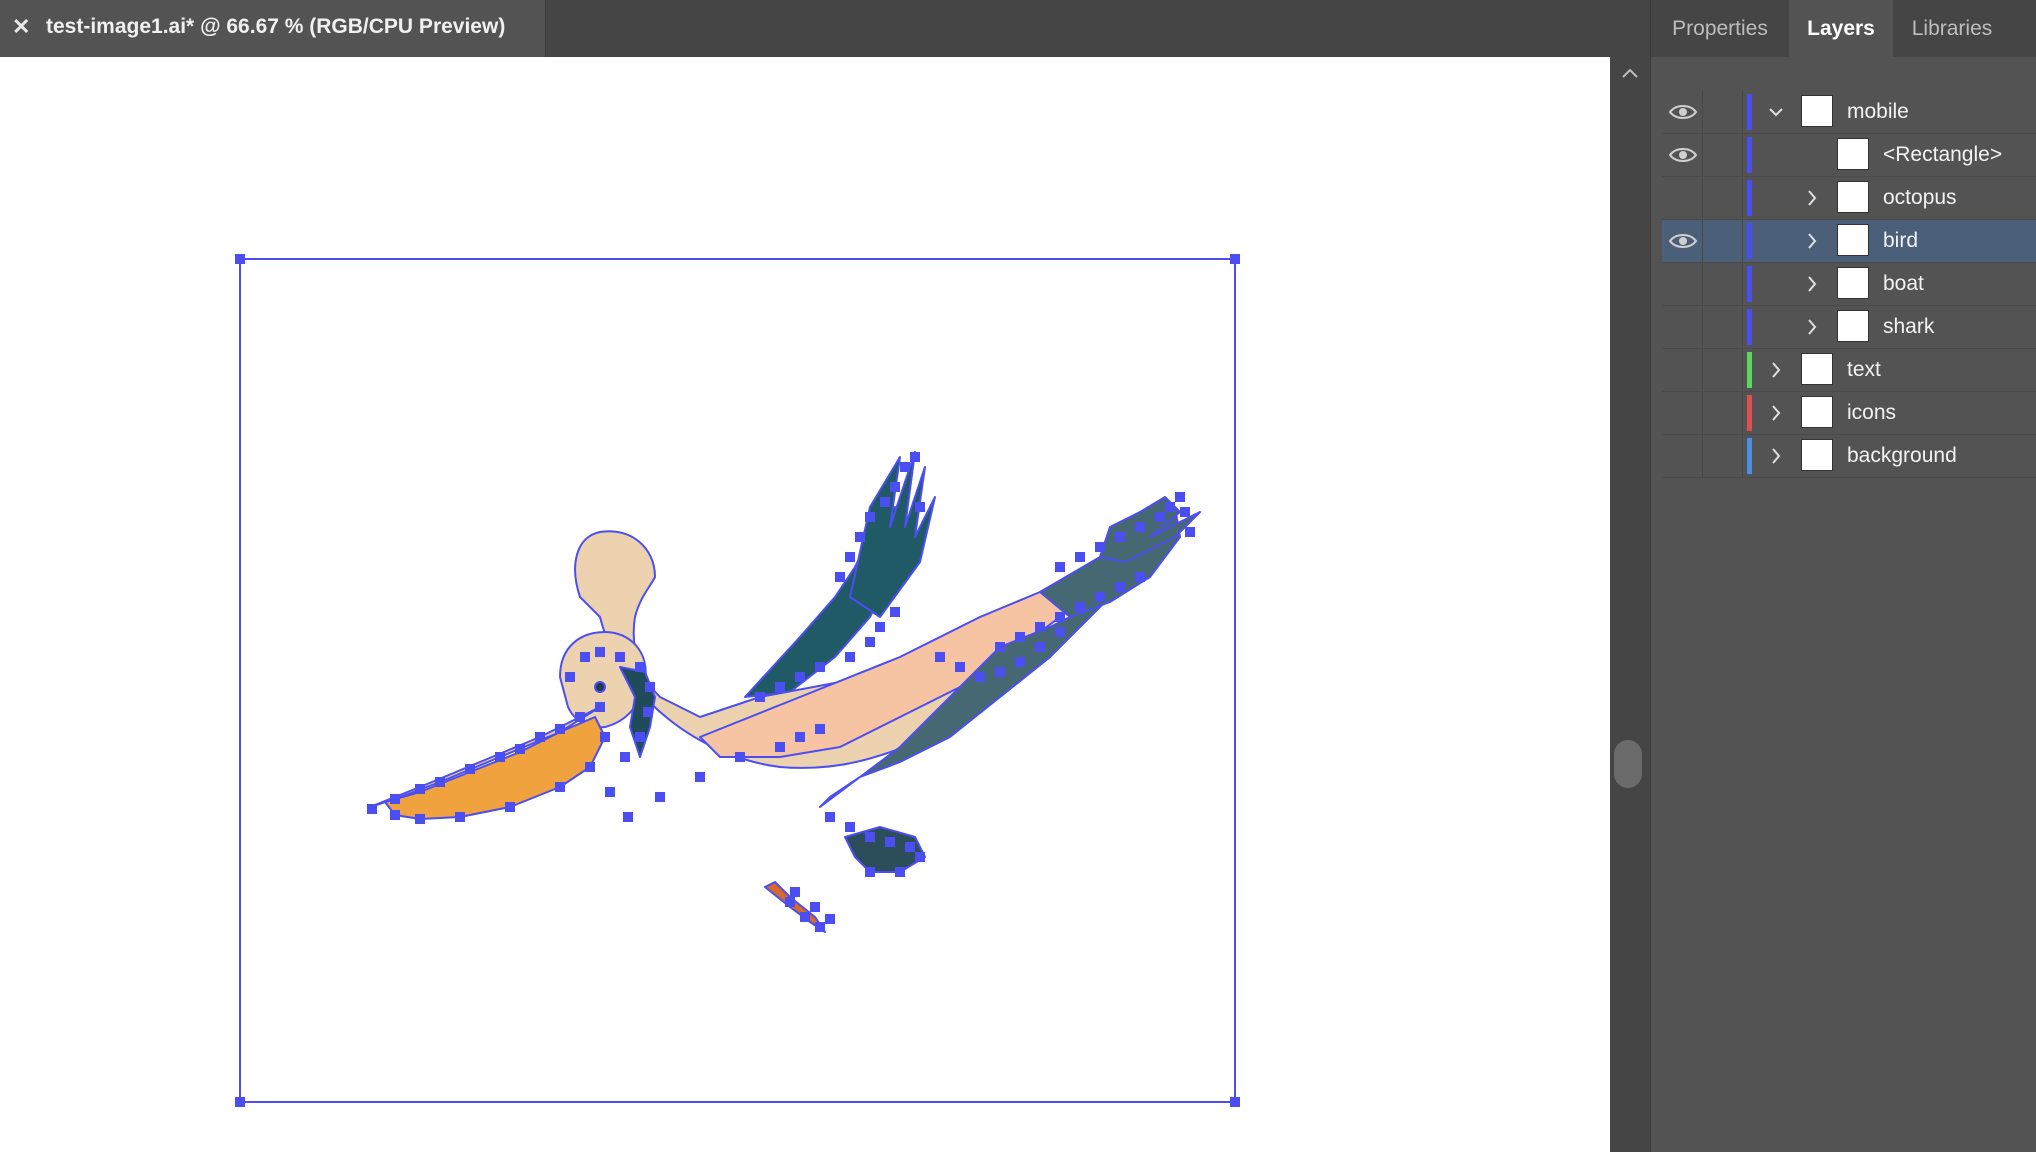  What do you see at coordinates (1630, 73) in the screenshot?
I see `chevron-up-icon` at bounding box center [1630, 73].